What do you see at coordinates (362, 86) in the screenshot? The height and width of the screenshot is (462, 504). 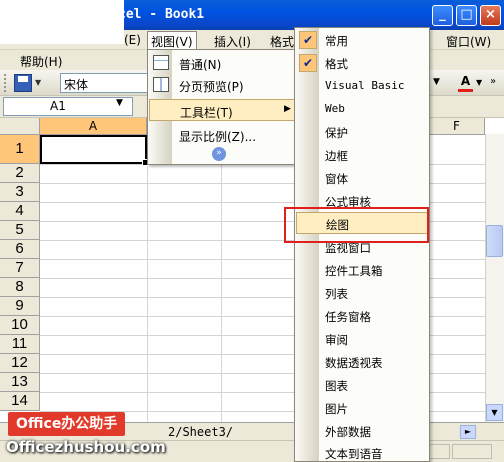 I see `toolbar-item-visual-basic: Visual Basic` at bounding box center [362, 86].